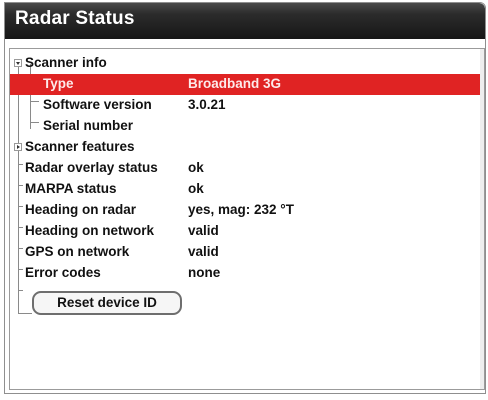 The width and height of the screenshot is (488, 400). Describe the element at coordinates (247, 168) in the screenshot. I see `tree-row-radar-overlay-status: Radar overlay status ok` at that location.